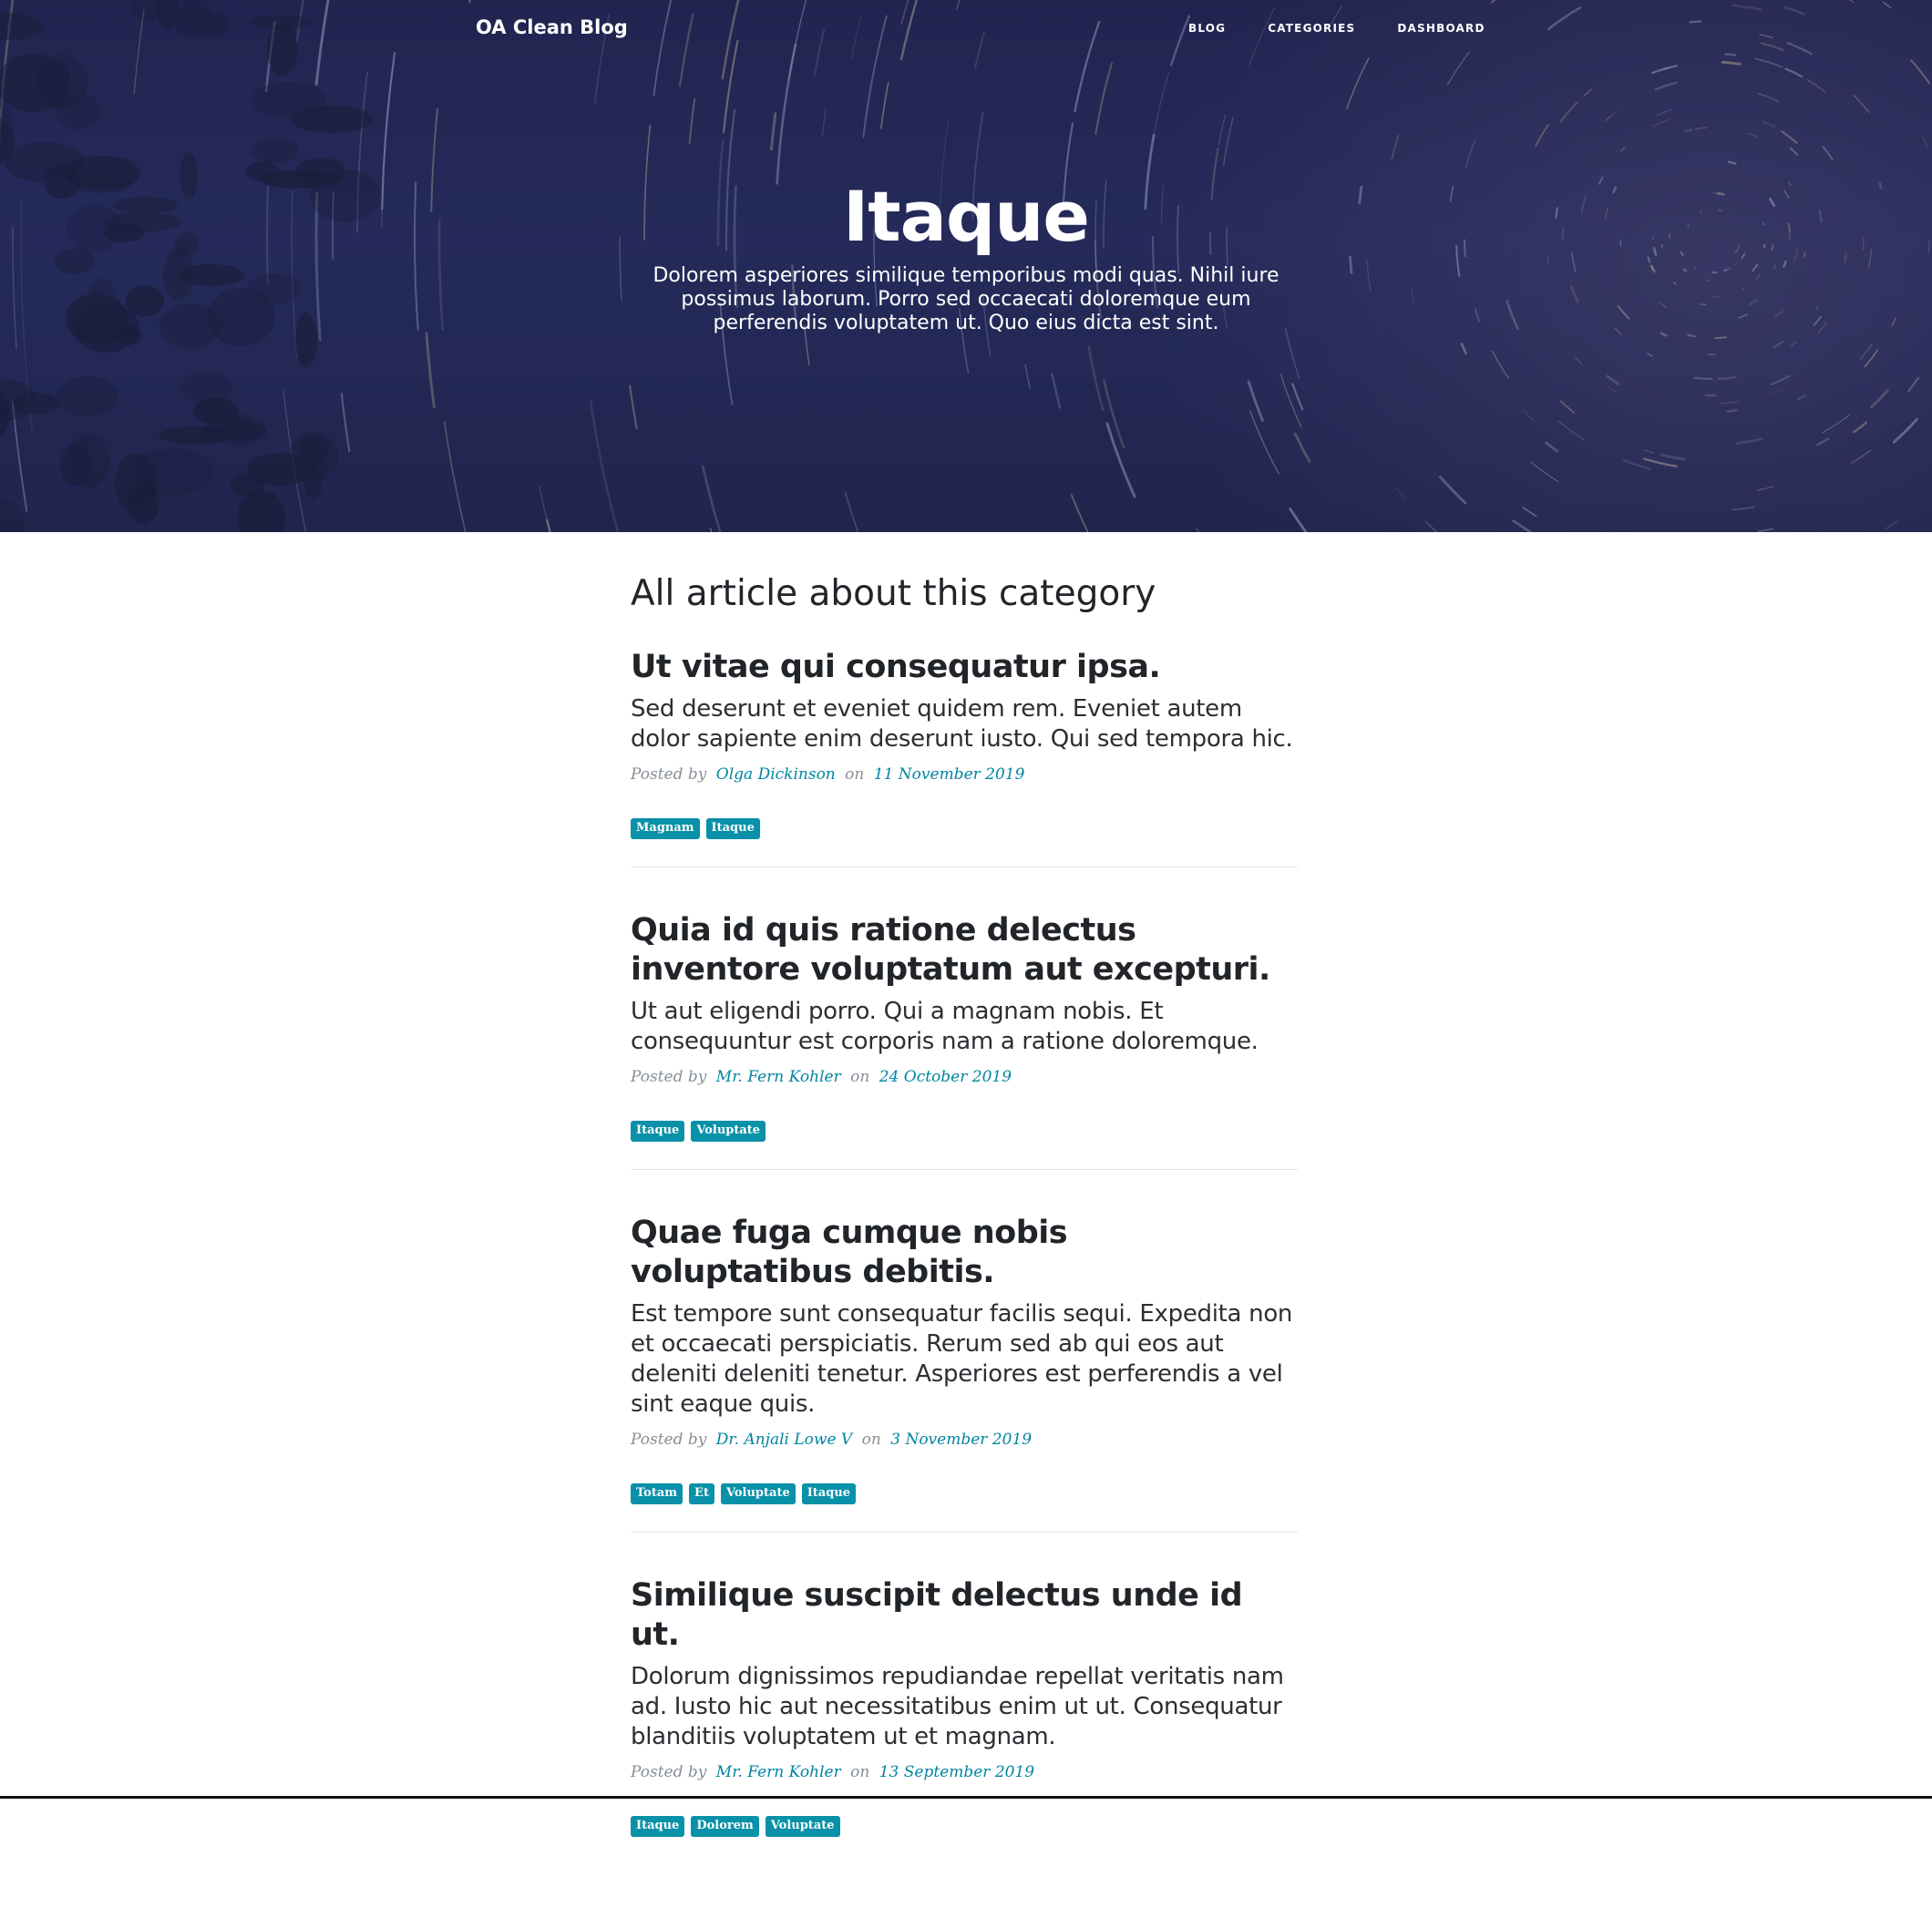 The height and width of the screenshot is (1908, 1932). Describe the element at coordinates (964, 1826) in the screenshot. I see `post-tags: Itaque Dolorem Voluptate` at that location.